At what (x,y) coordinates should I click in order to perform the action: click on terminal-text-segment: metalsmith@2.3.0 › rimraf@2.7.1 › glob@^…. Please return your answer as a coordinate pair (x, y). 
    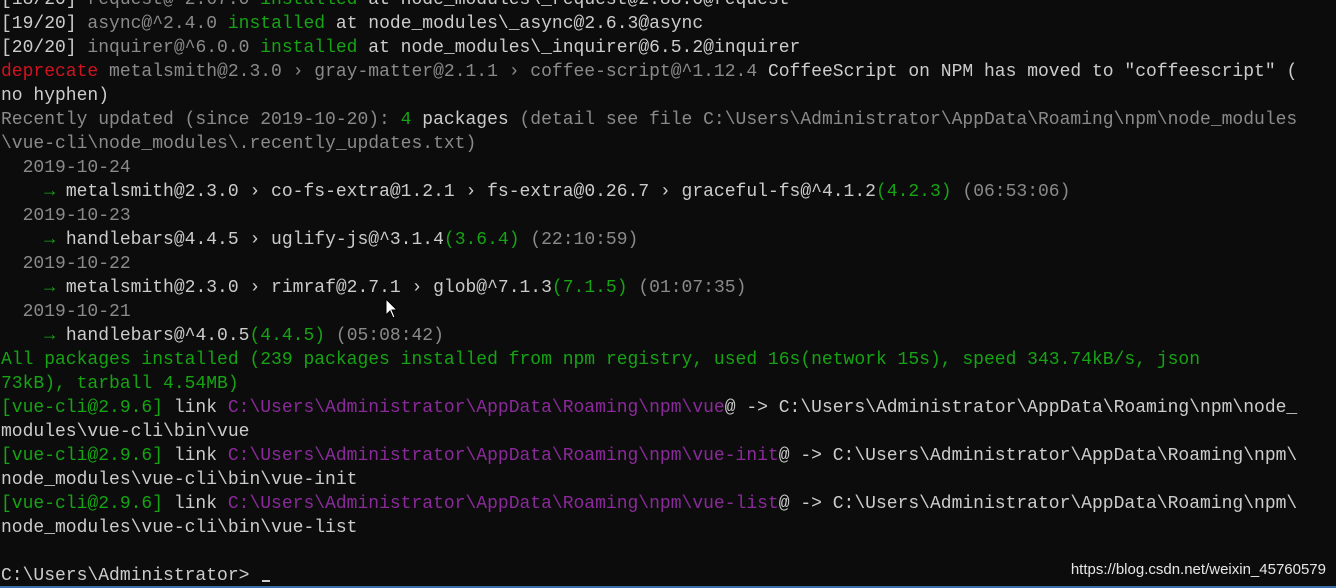
    Looking at the image, I should click on (308, 288).